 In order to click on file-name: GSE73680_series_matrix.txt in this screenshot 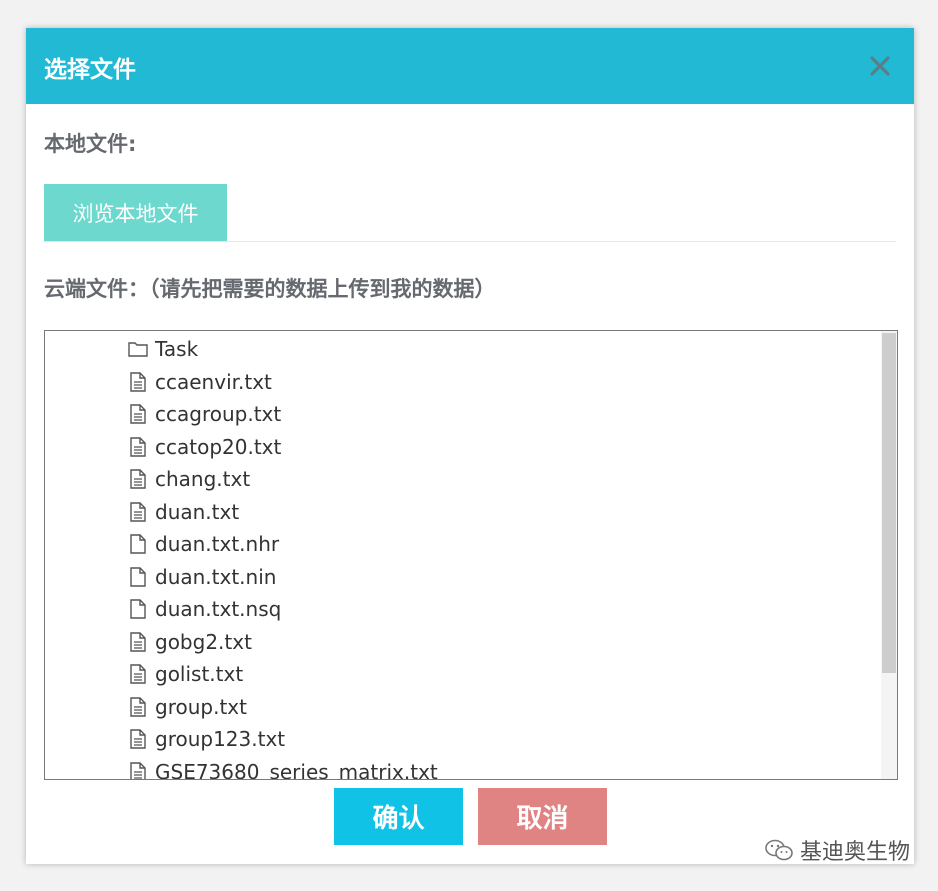, I will do `click(296, 769)`.